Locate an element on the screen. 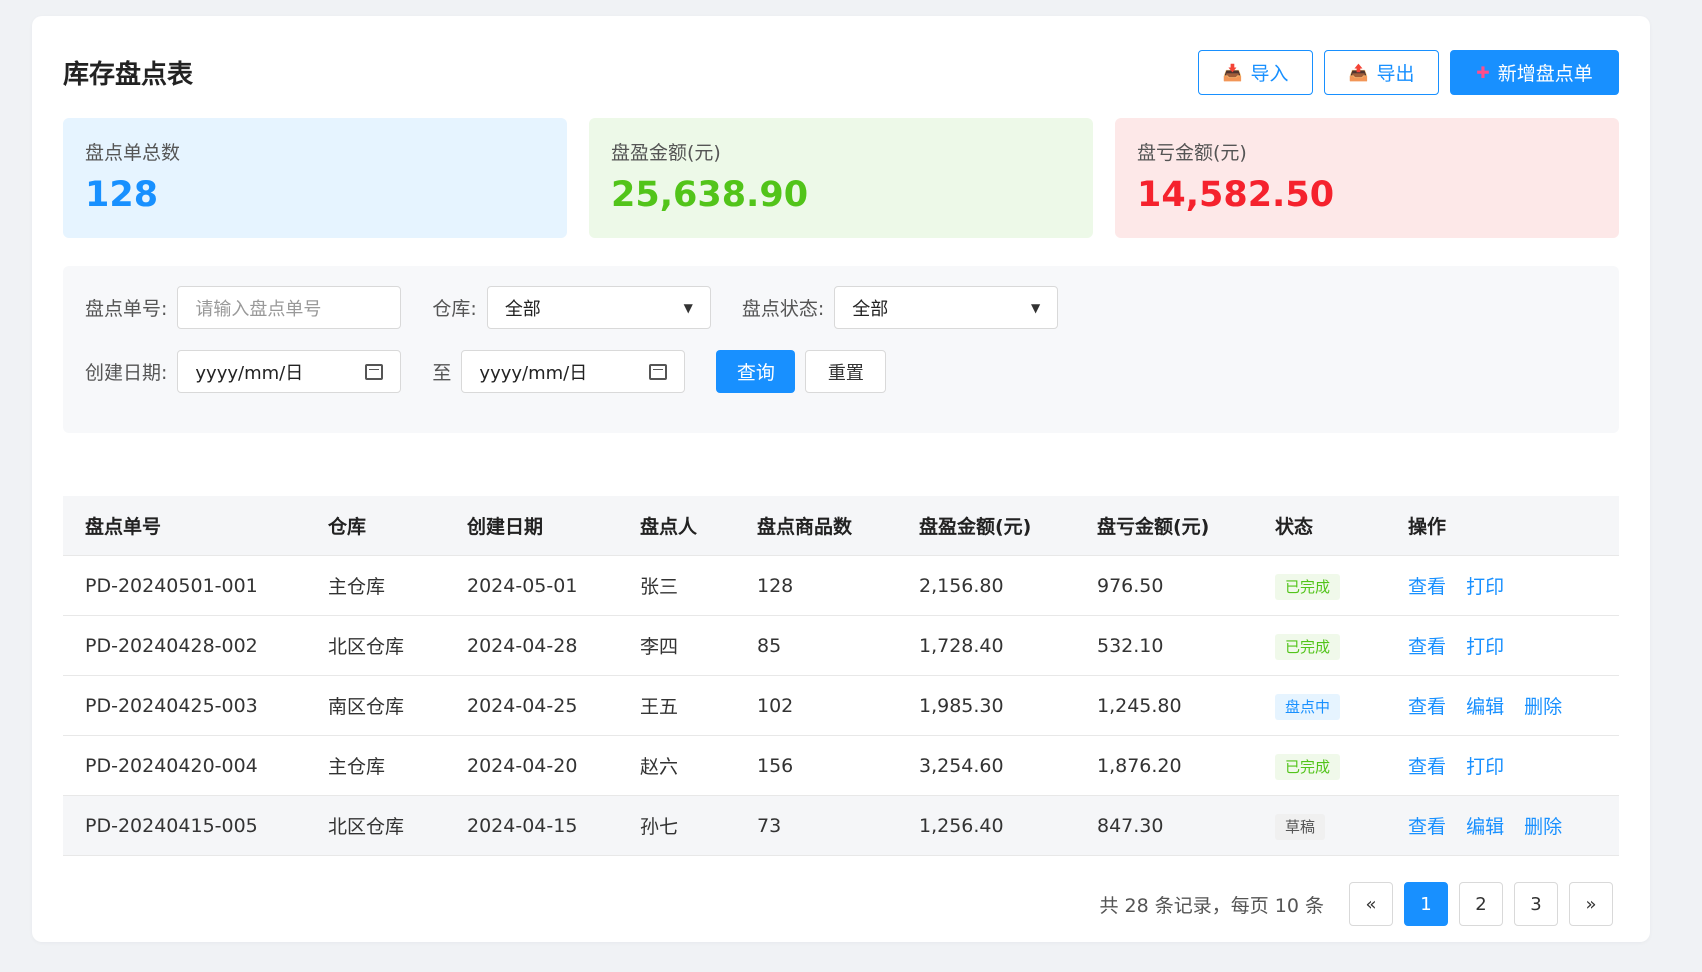 The image size is (1702, 972). filter-row-1: 盘点单号: 请输入盘点单号 仓库: 全部 ▼ 盘点状态: 全部 ▼ is located at coordinates (572, 307).